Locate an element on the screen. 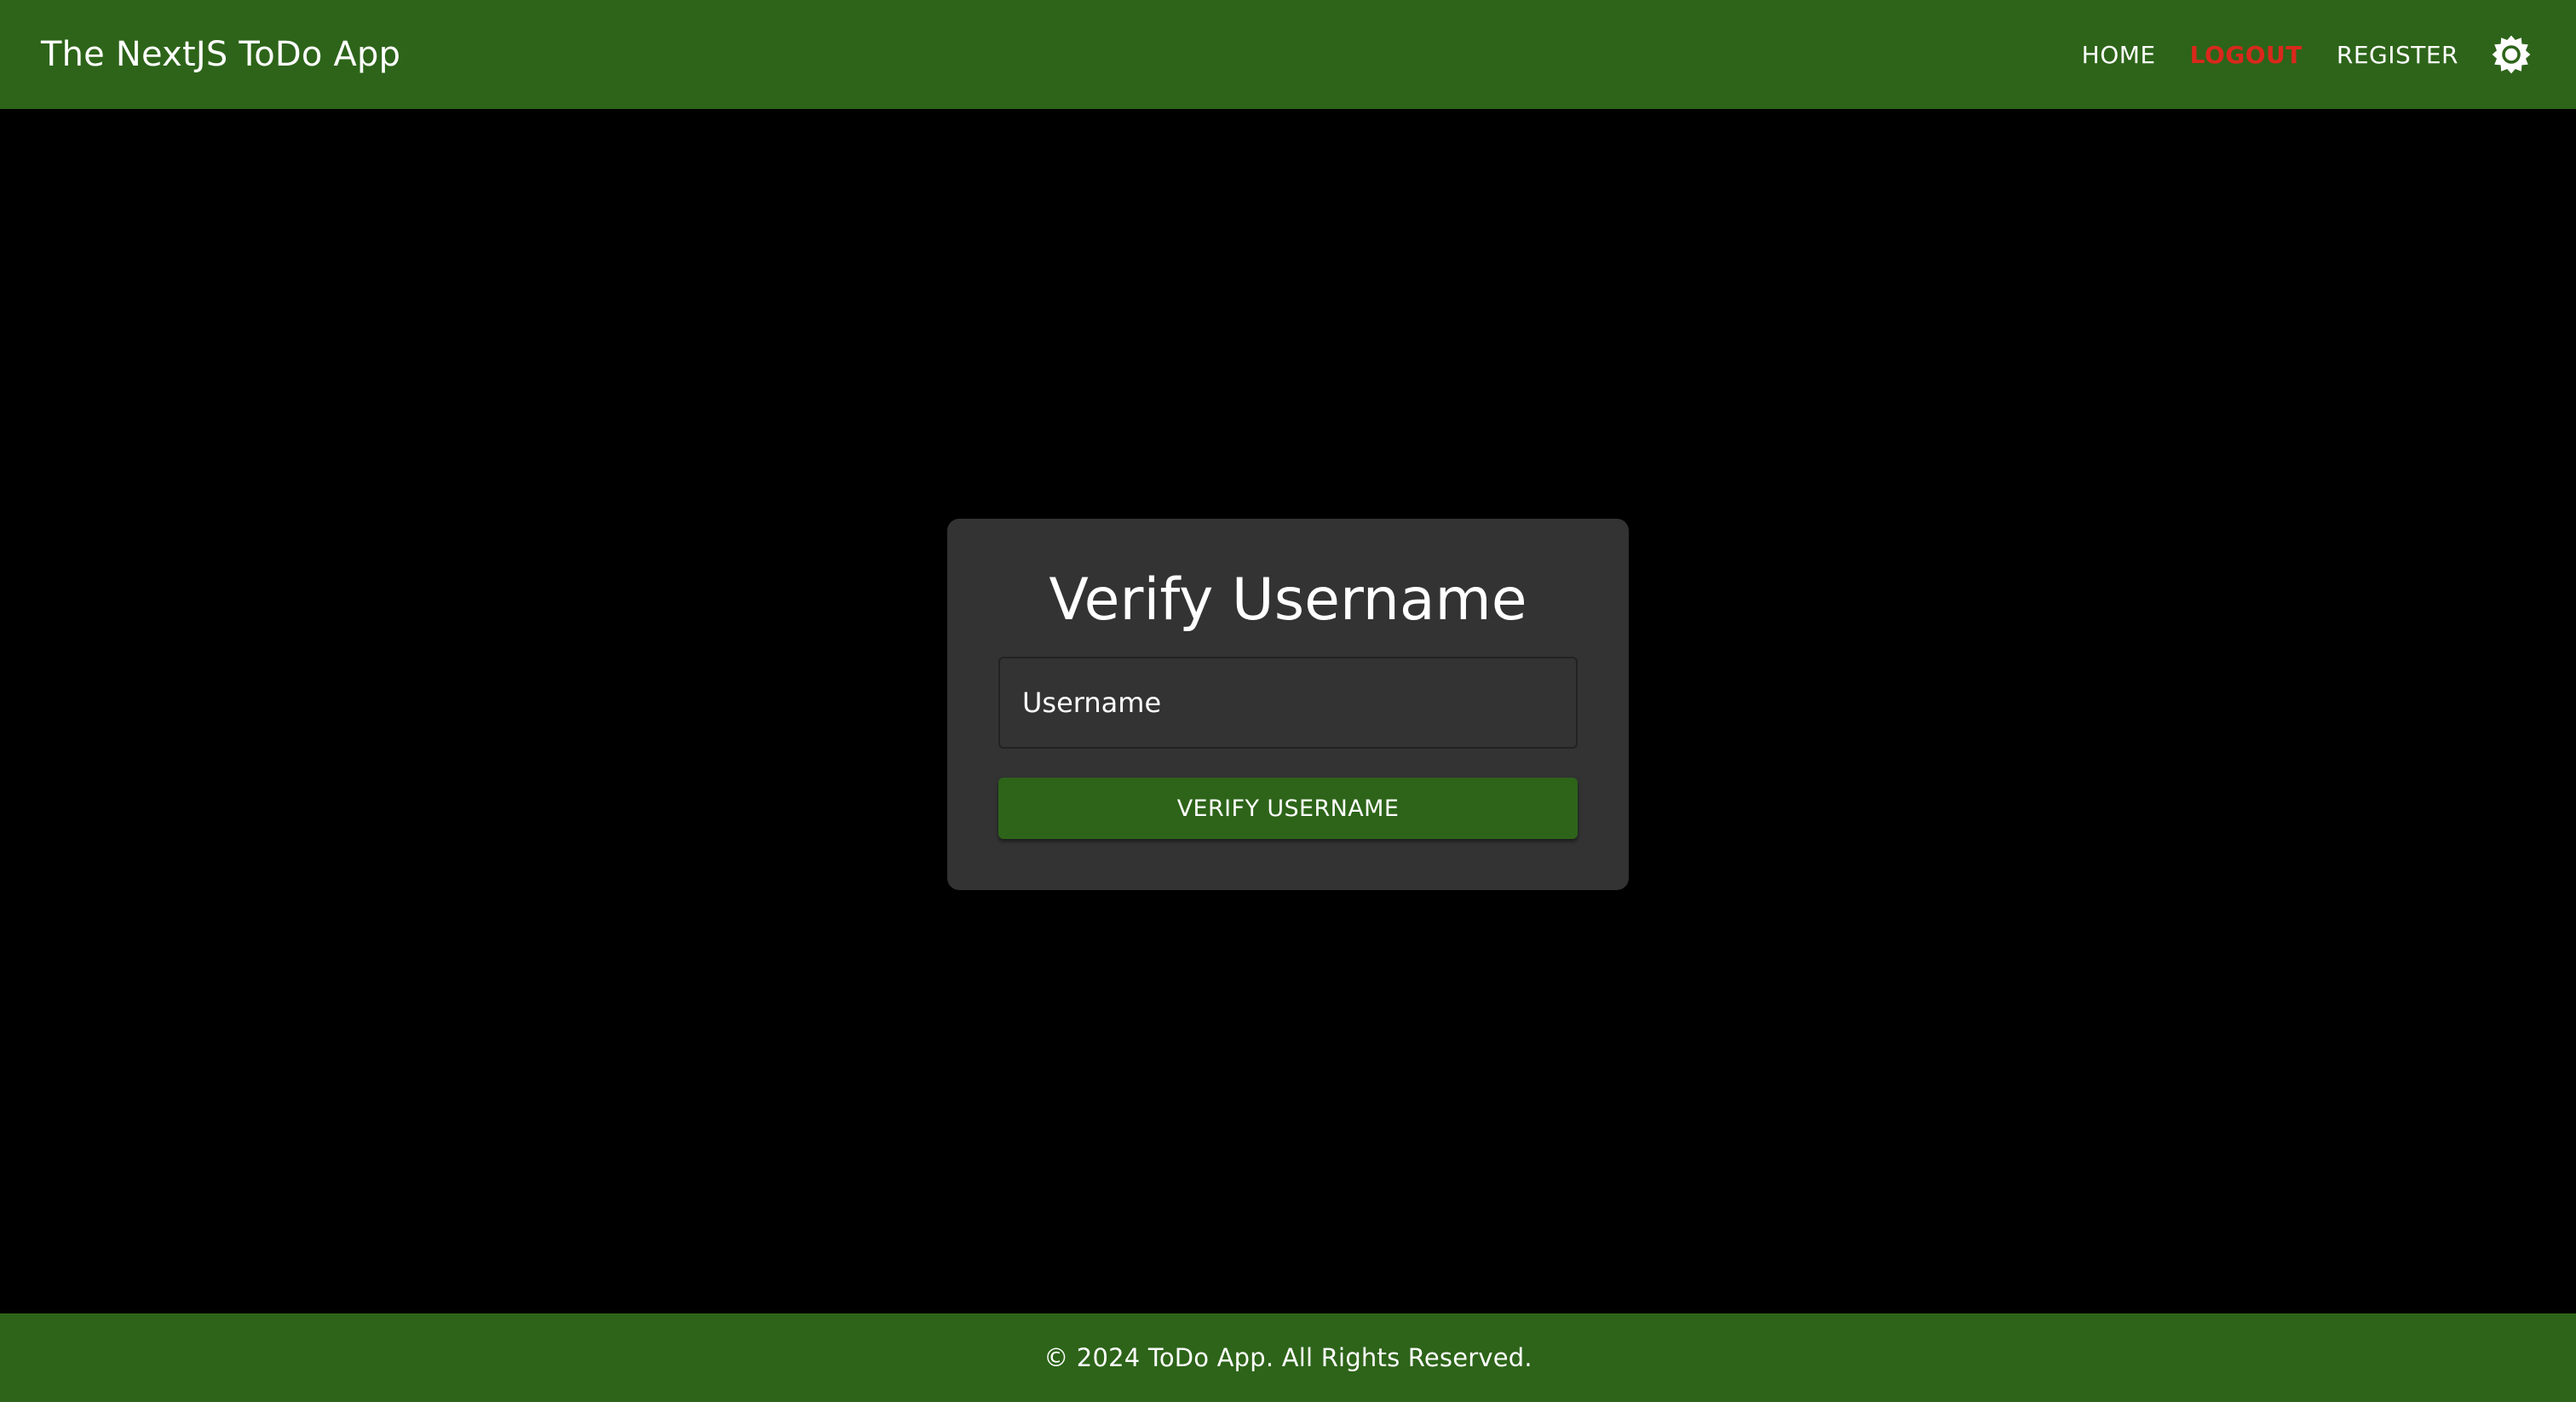 This screenshot has height=1402, width=2576. app-header: The NextJS ToDo App HOME LOGOUT REGISTER is located at coordinates (1288, 54).